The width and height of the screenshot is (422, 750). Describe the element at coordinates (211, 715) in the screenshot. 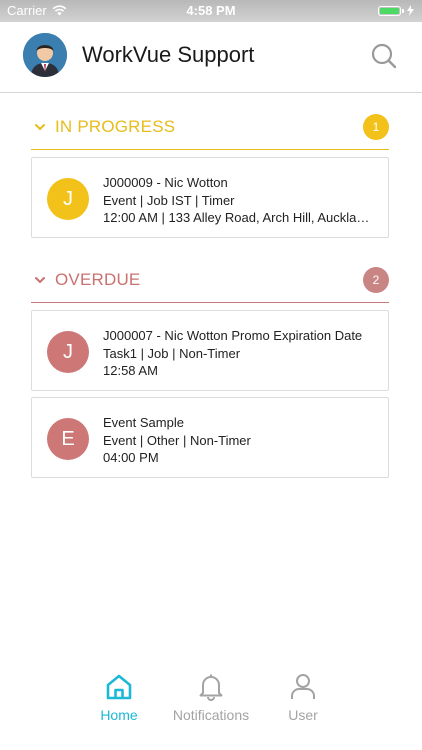

I see `tab-label: Notifications` at that location.